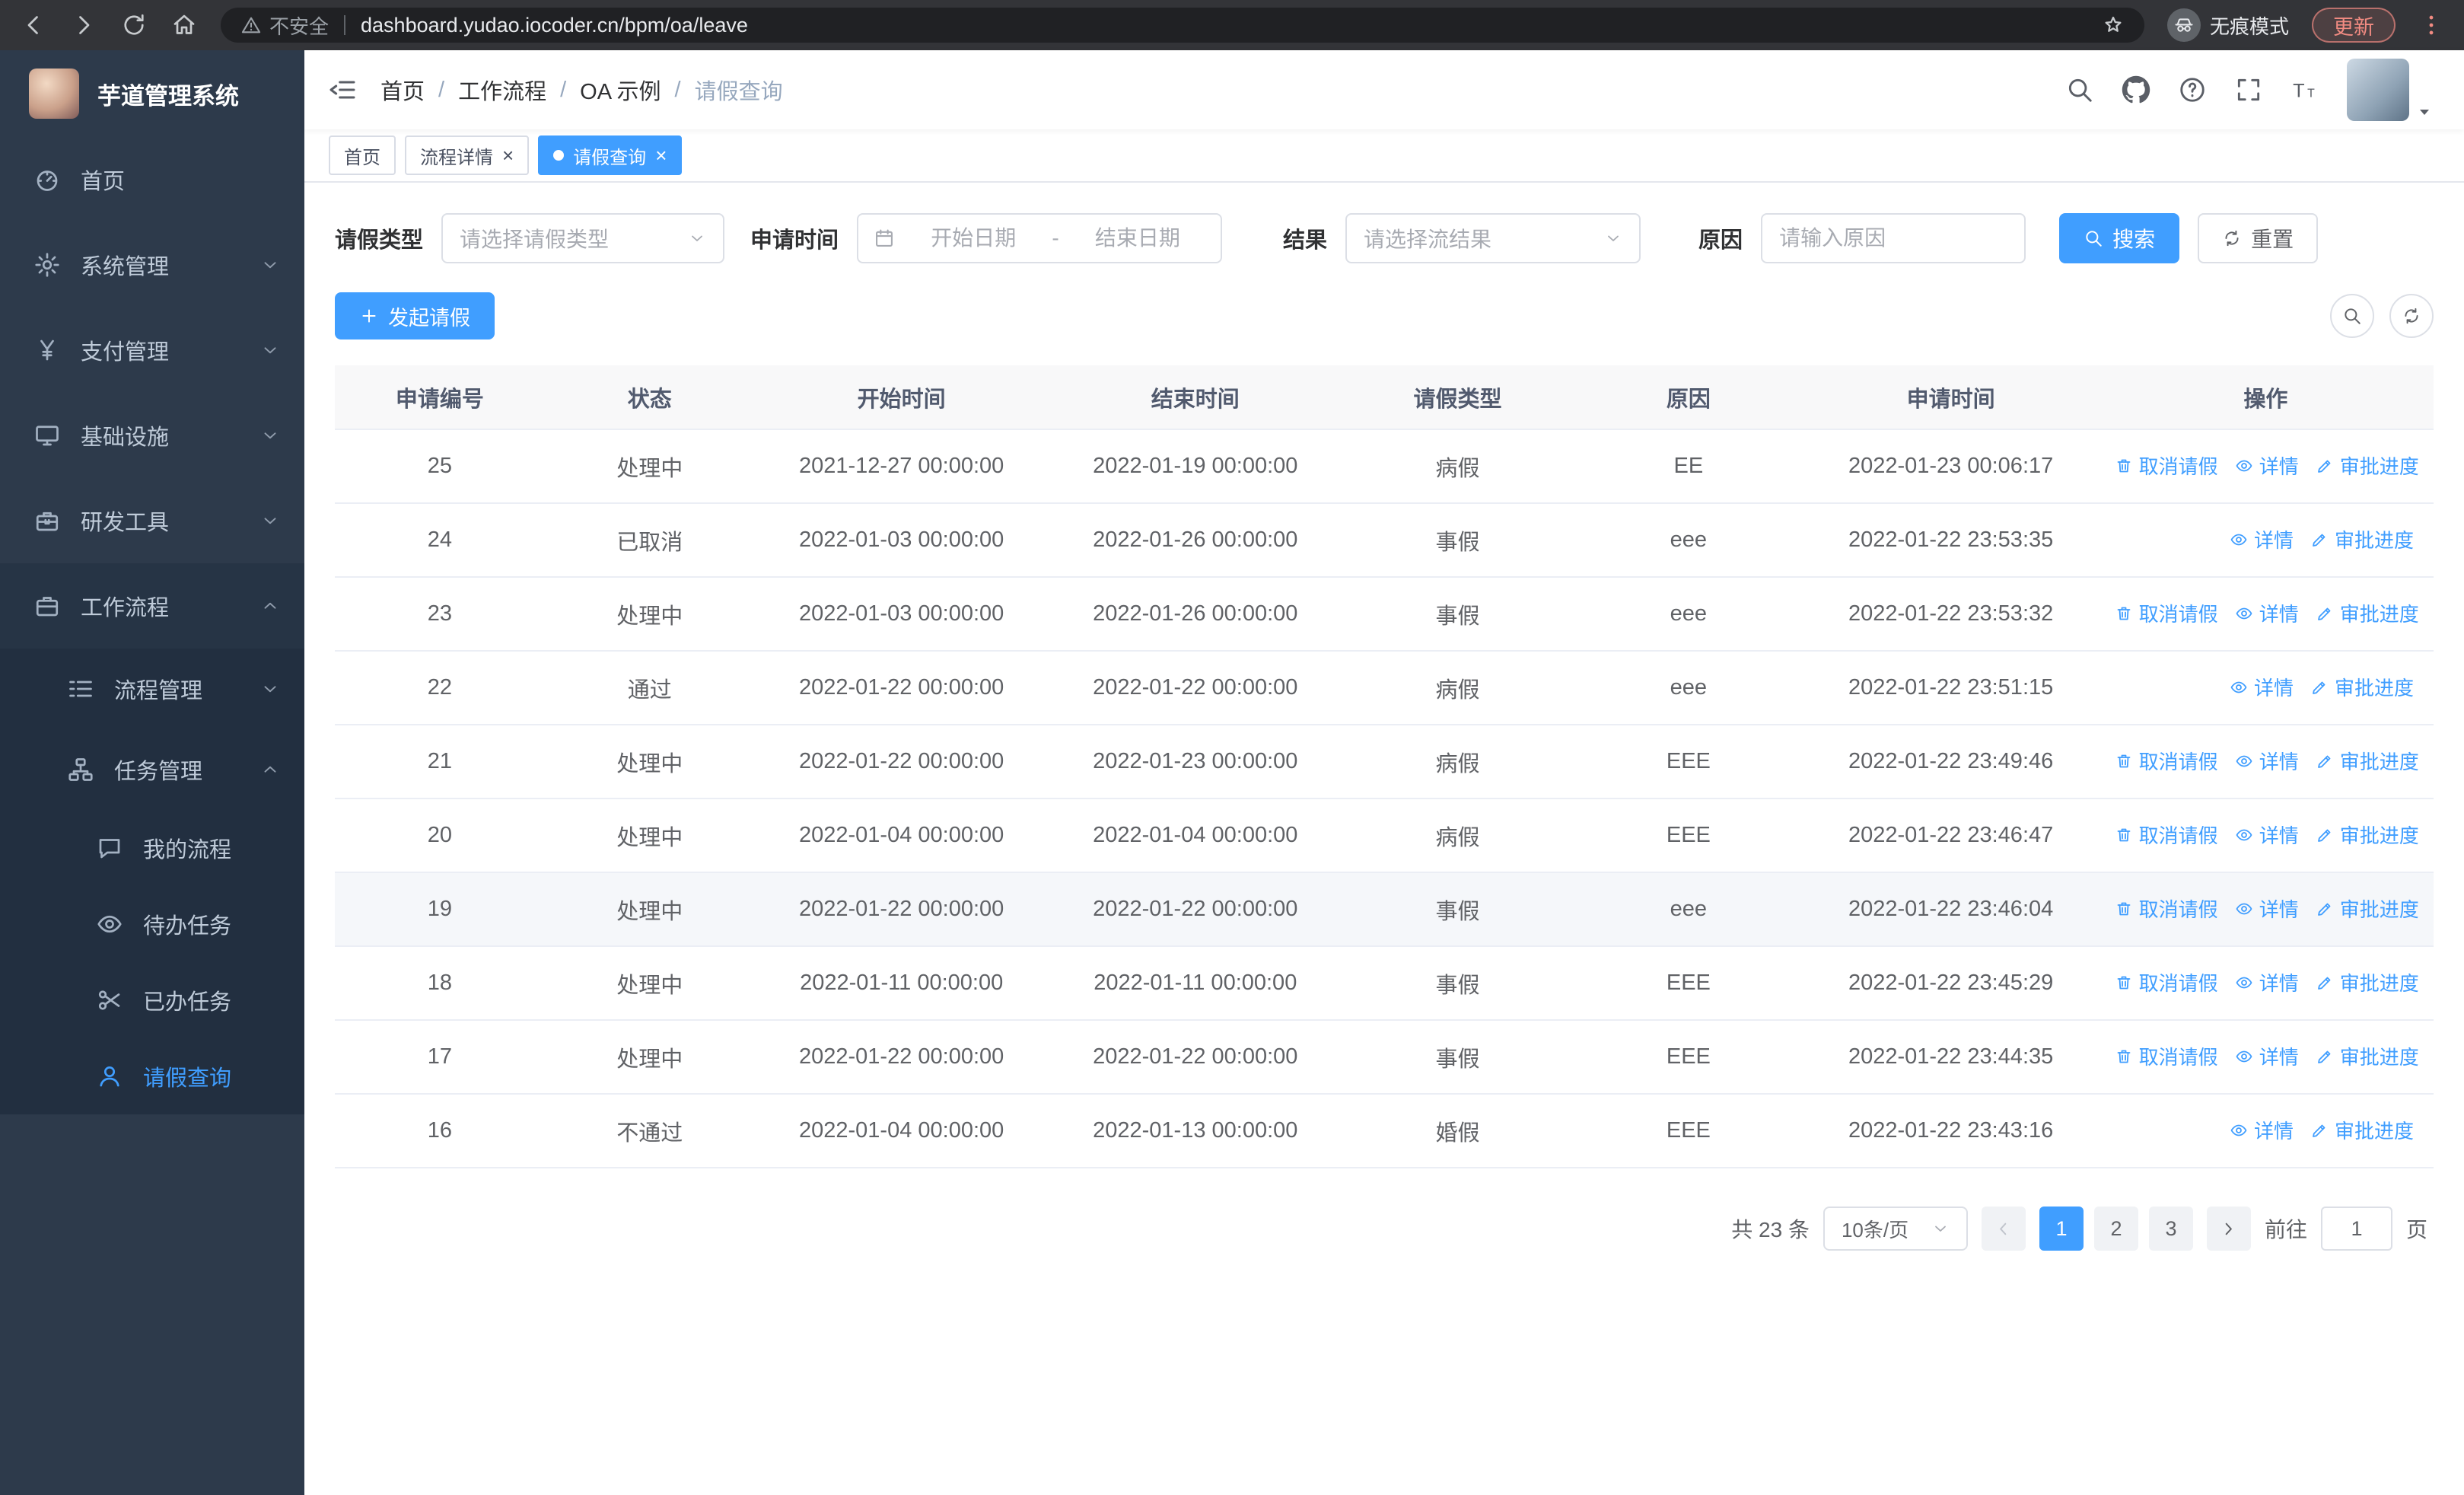  I want to click on sidebar-item-label: 请假查询, so click(187, 1079).